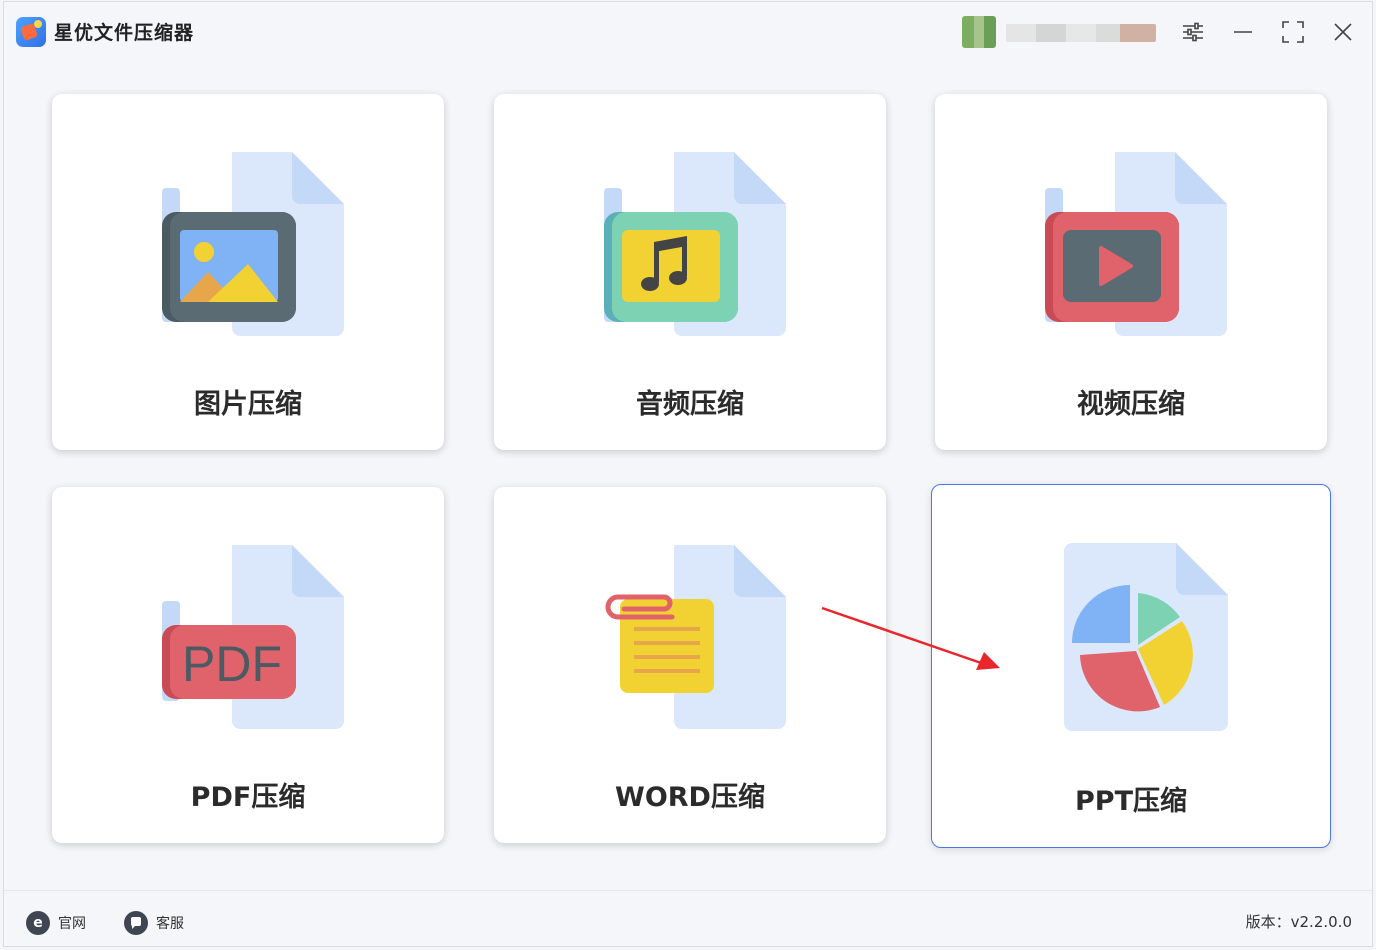 This screenshot has height=950, width=1376. I want to click on user-account, so click(1062, 32).